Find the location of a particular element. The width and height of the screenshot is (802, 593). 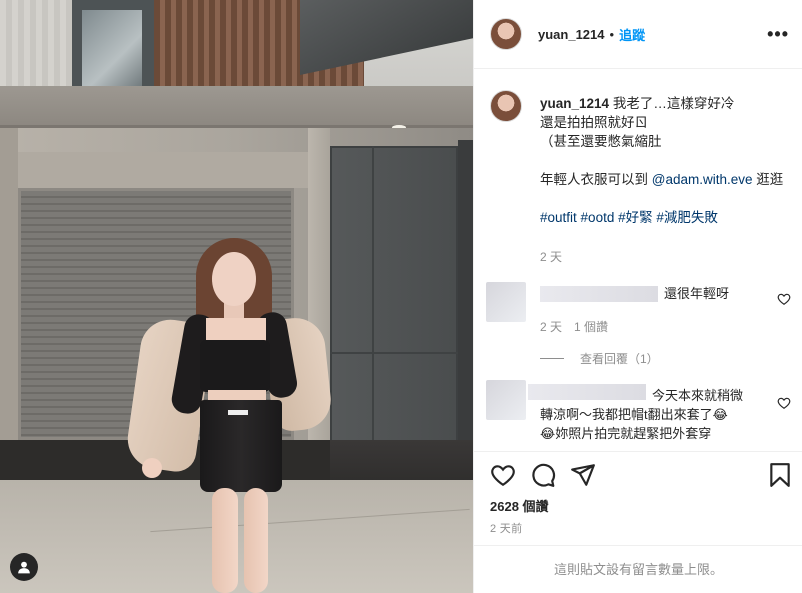

username-link: yuan_1214 is located at coordinates (571, 34).